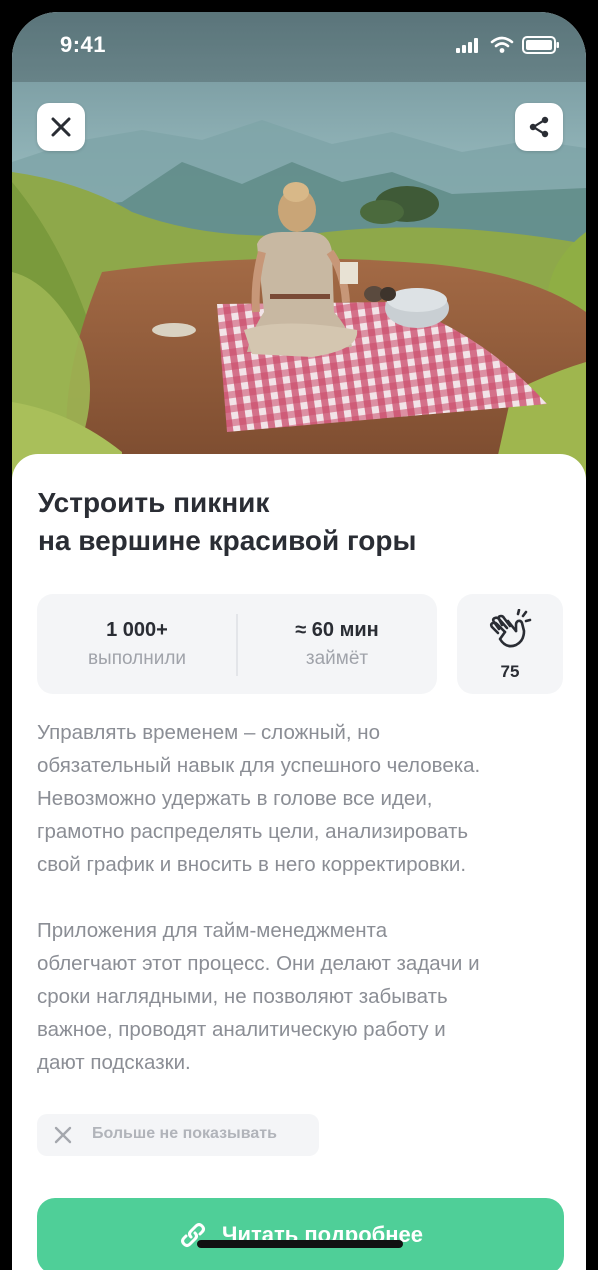 The height and width of the screenshot is (1270, 598). Describe the element at coordinates (510, 628) in the screenshot. I see `clapping-hands-icon` at that location.